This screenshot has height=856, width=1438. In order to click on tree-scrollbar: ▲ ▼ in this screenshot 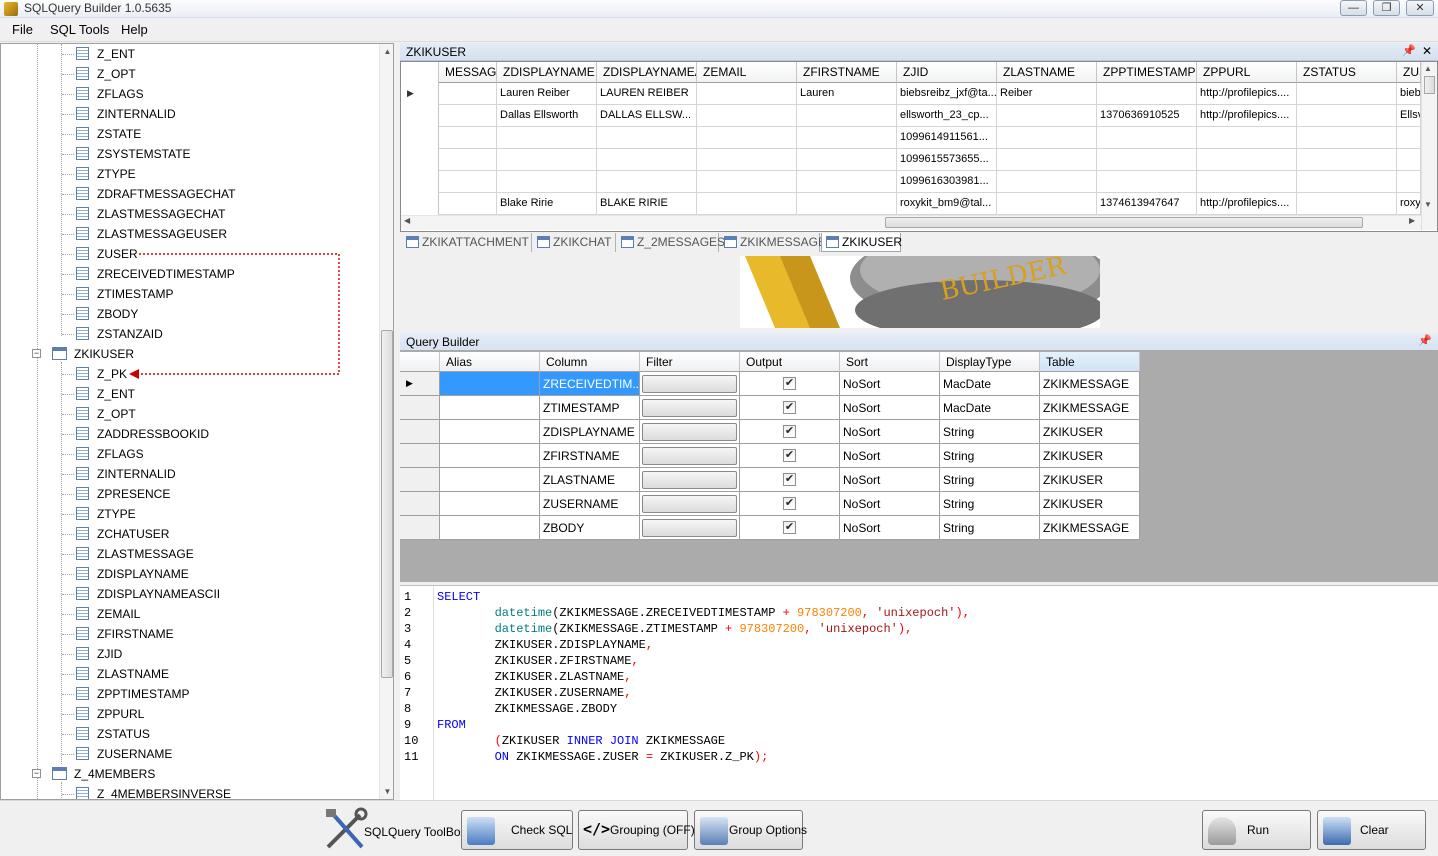, I will do `click(386, 421)`.